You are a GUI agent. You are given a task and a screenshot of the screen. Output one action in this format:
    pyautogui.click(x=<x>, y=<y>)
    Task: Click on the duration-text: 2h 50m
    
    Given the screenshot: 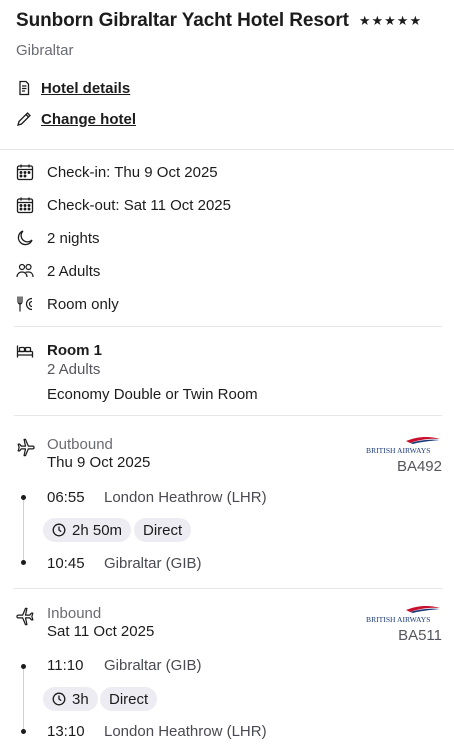 What is the action you would take?
    pyautogui.click(x=97, y=530)
    